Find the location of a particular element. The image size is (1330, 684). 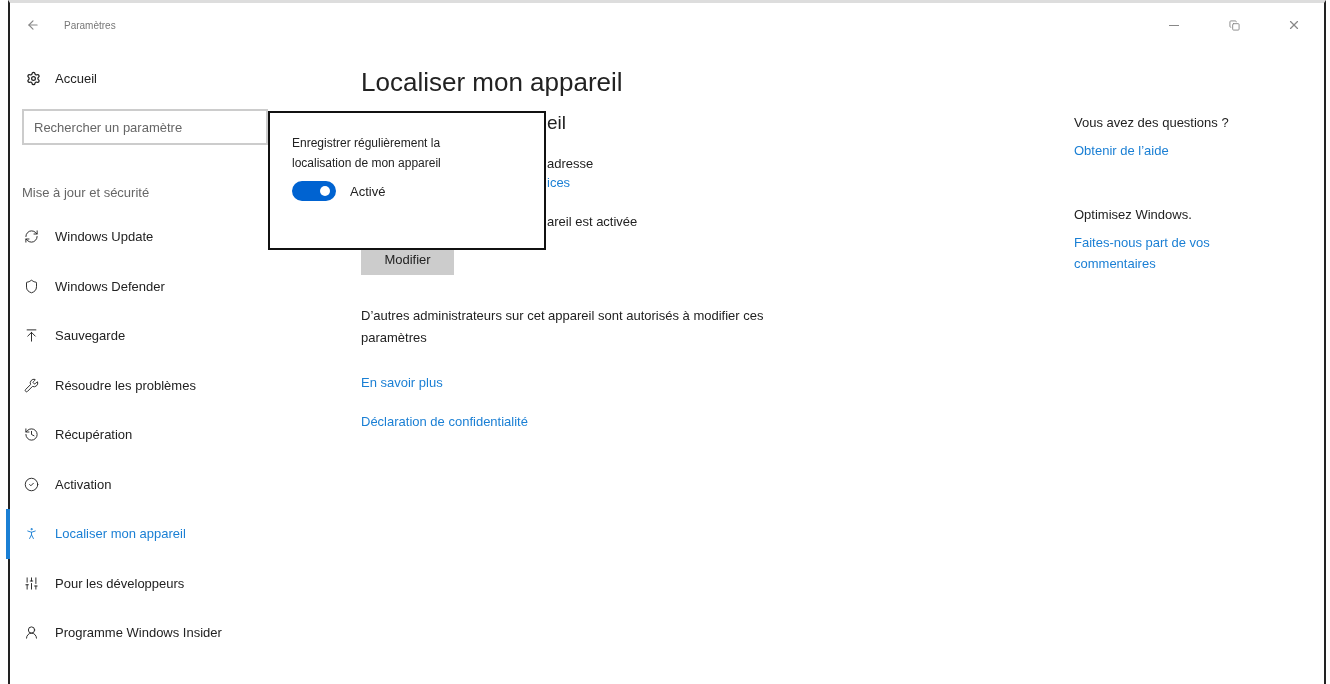

restore-icon is located at coordinates (1234, 25).